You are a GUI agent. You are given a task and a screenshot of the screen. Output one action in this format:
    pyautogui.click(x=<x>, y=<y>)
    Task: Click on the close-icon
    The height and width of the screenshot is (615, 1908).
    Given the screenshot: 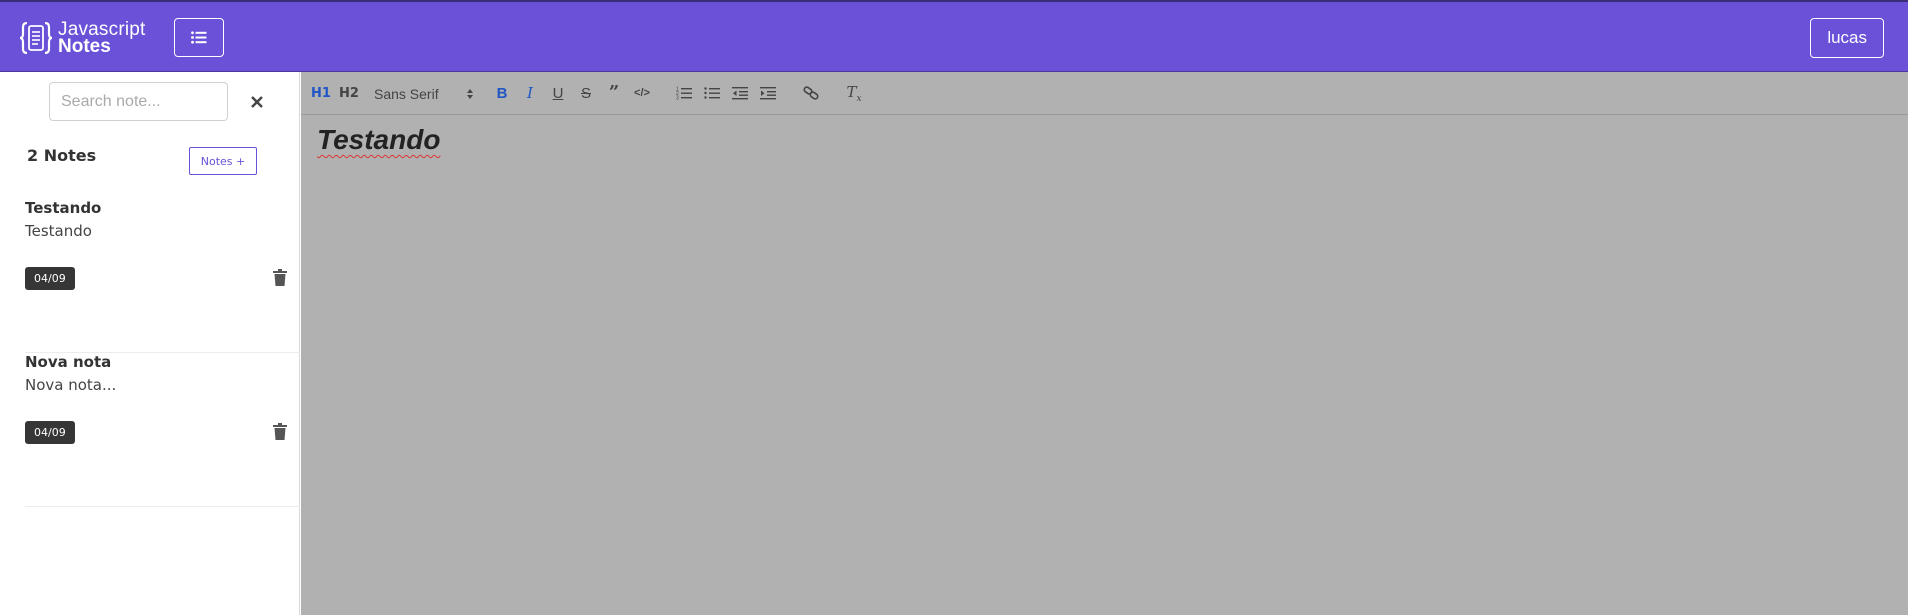 What is the action you would take?
    pyautogui.click(x=257, y=102)
    